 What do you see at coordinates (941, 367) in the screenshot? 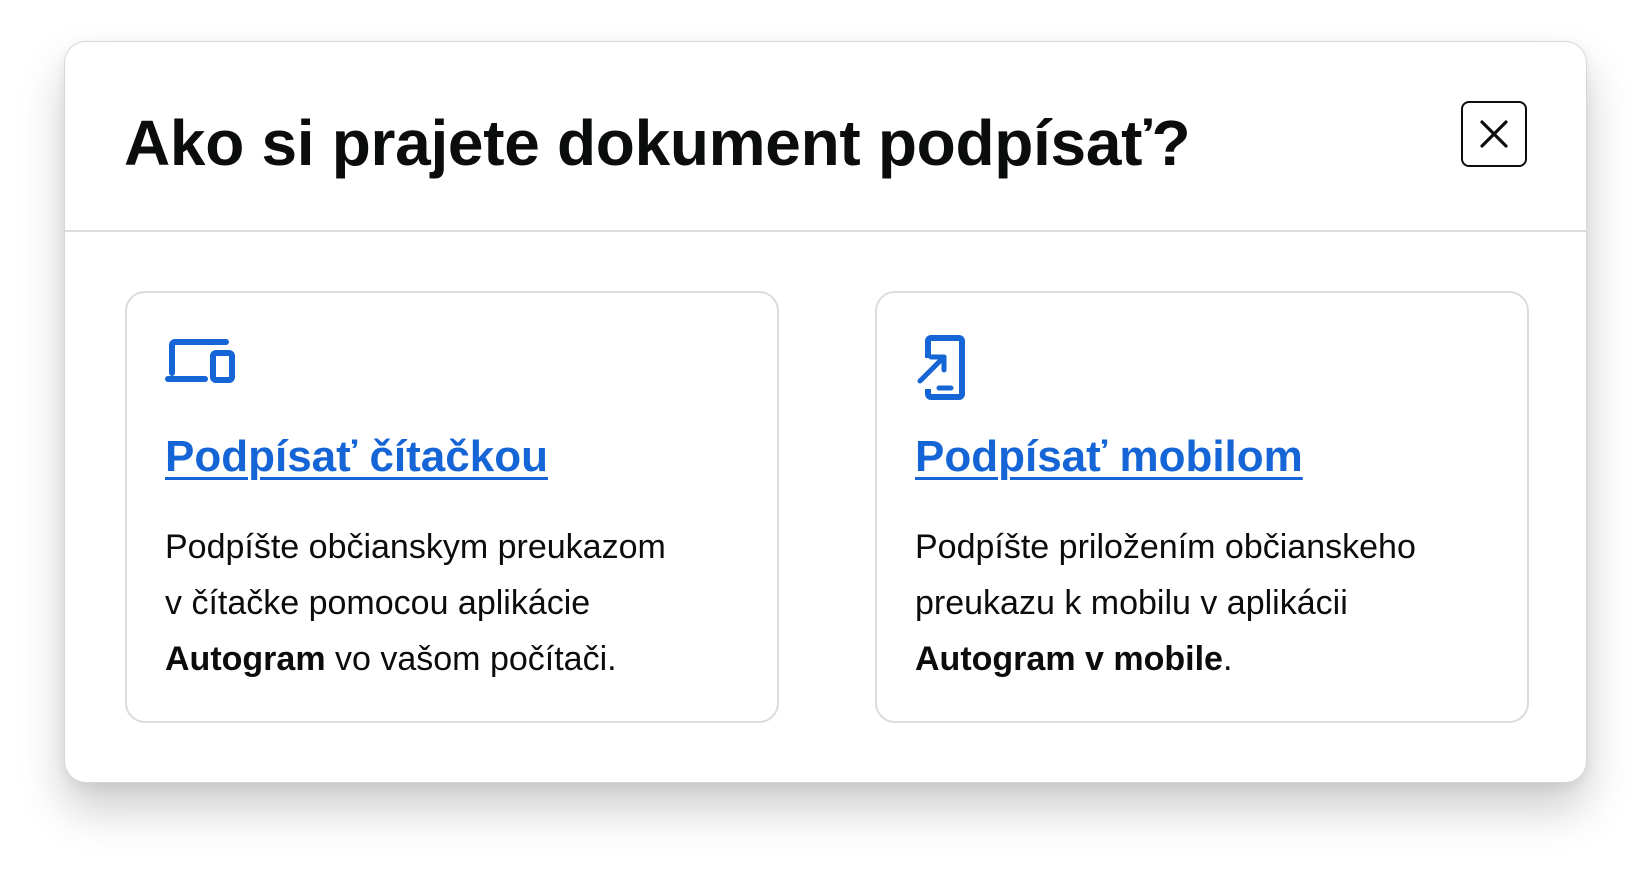
I see `mobile-tap-icon` at bounding box center [941, 367].